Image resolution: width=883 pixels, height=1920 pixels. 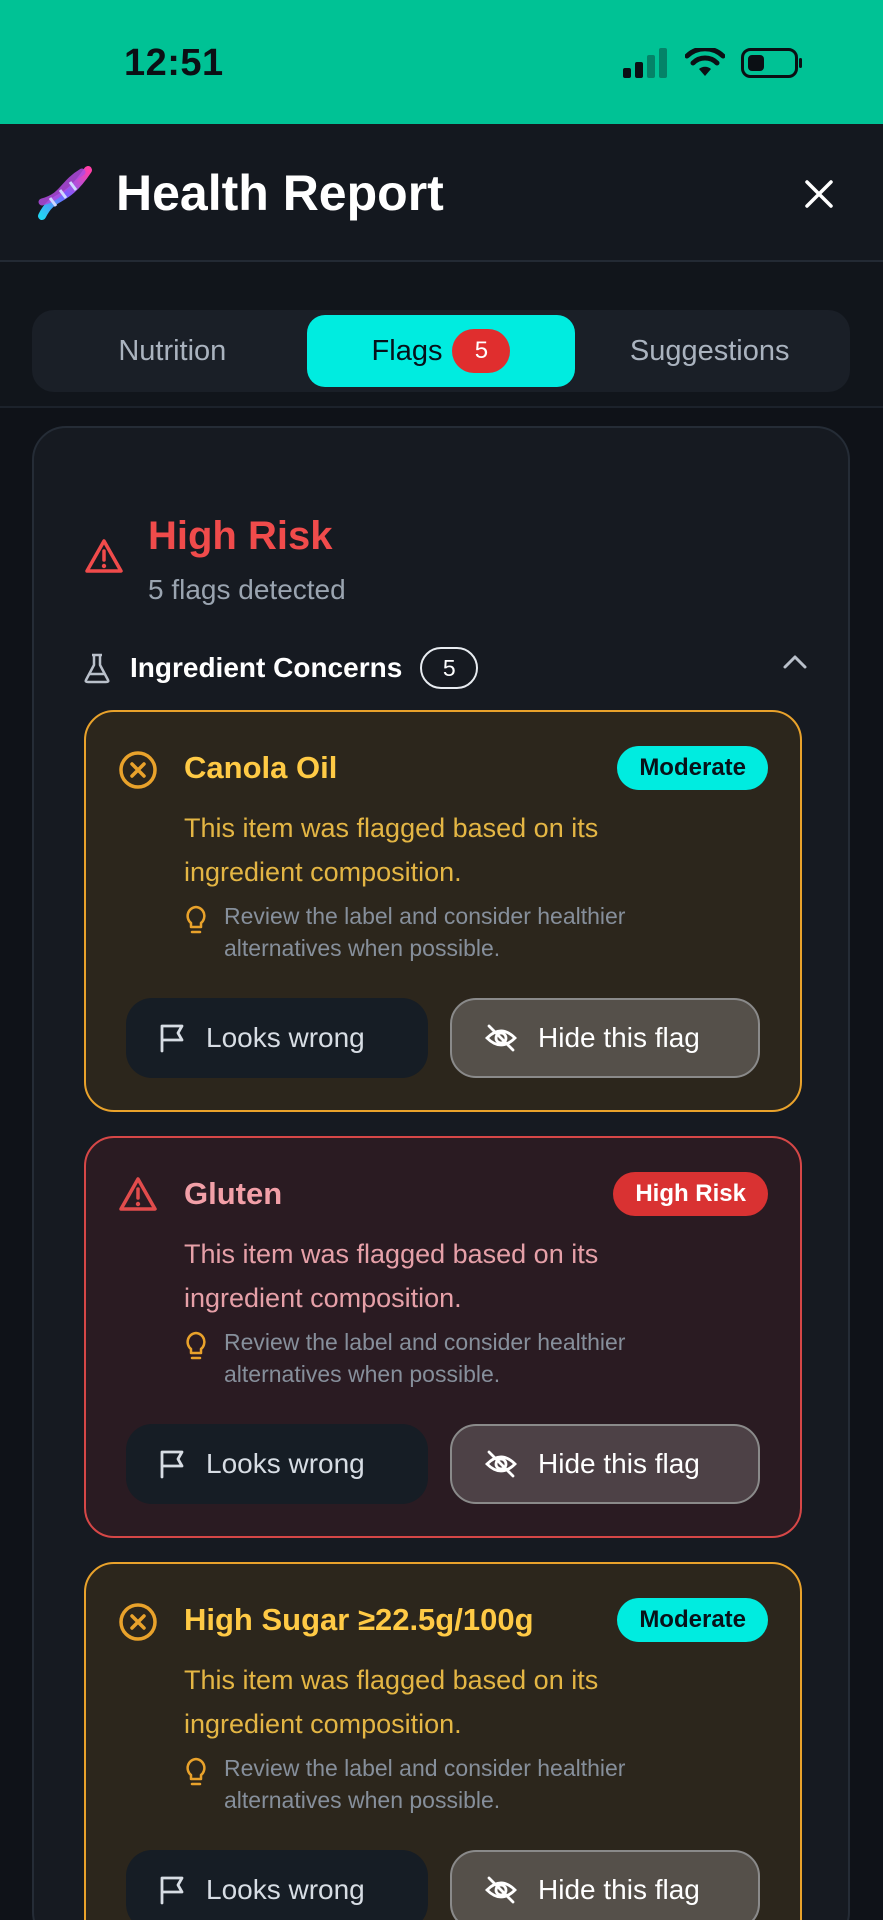 What do you see at coordinates (795, 662) in the screenshot?
I see `chevron-up-icon` at bounding box center [795, 662].